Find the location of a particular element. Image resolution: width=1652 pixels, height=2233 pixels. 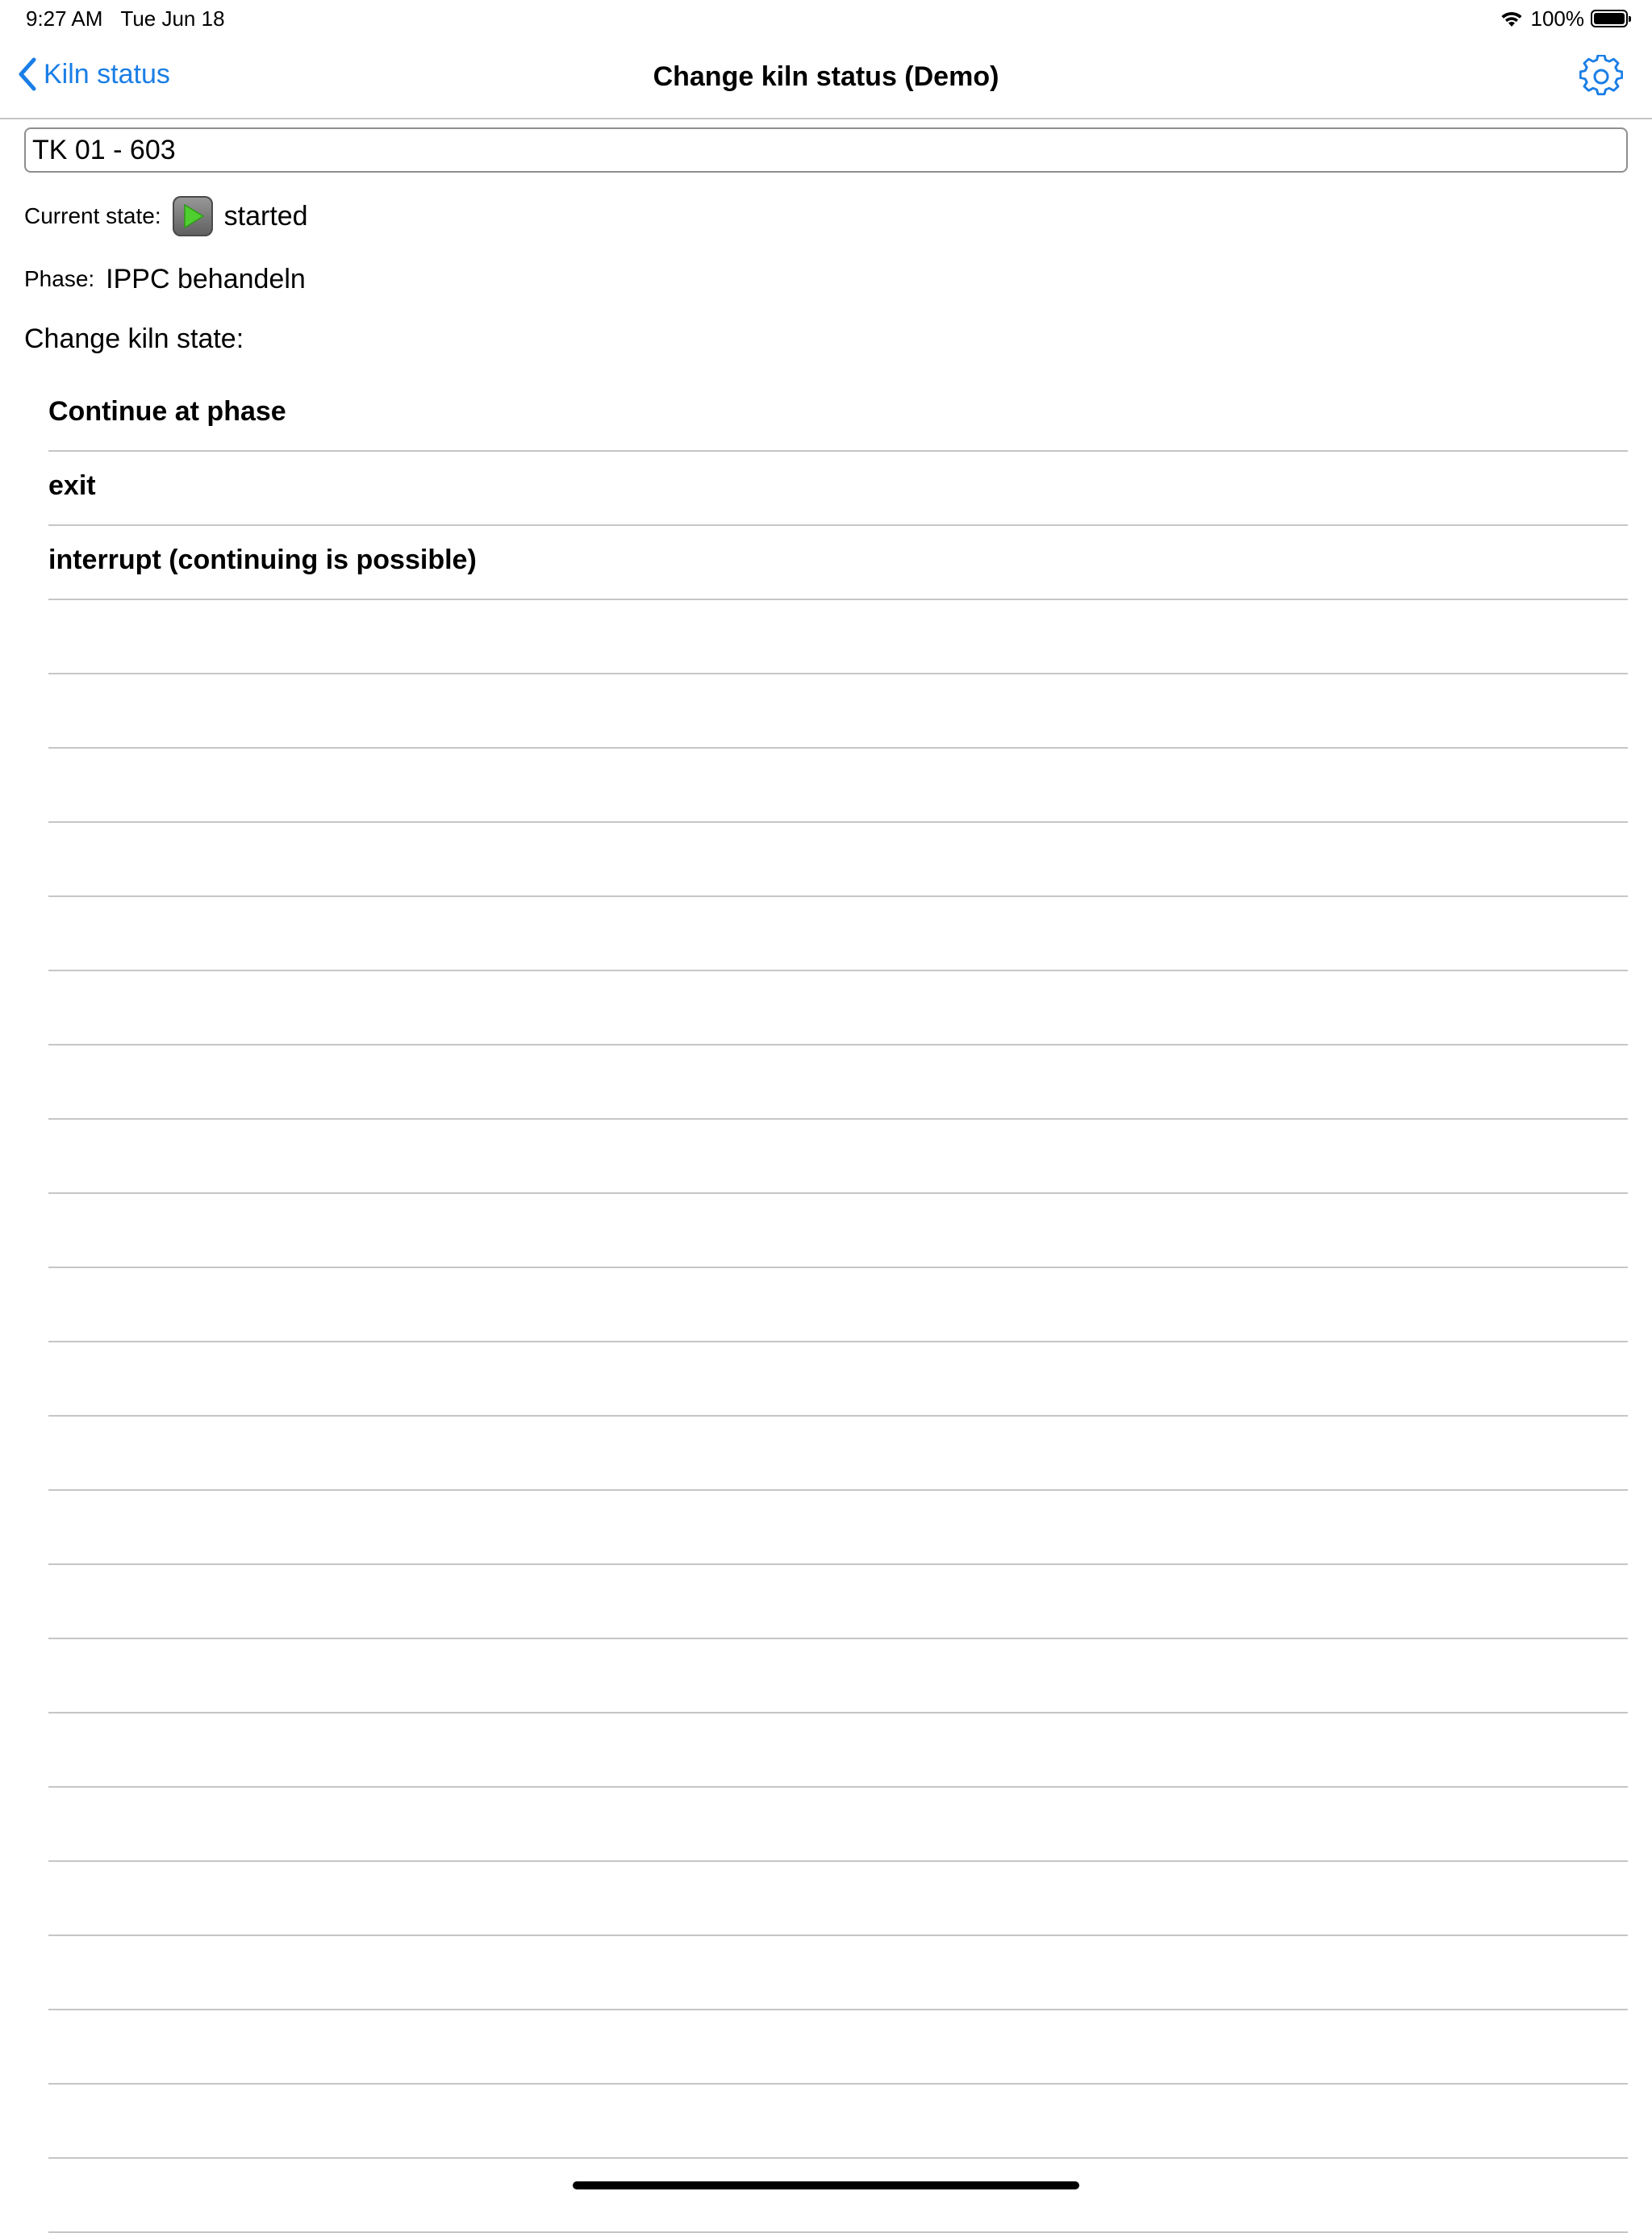

battery-icon is located at coordinates (1611, 18).